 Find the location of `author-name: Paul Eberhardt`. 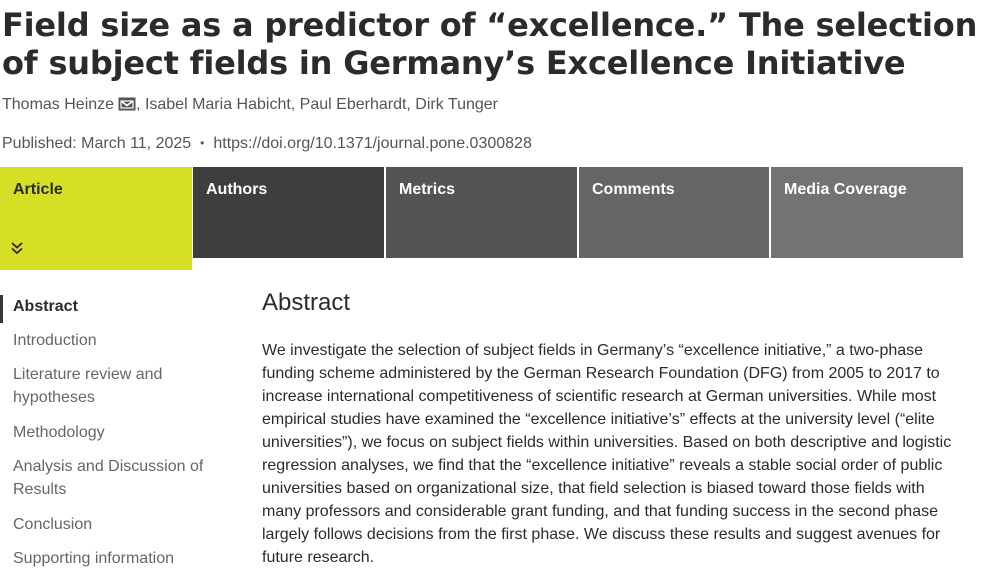

author-name: Paul Eberhardt is located at coordinates (353, 104).